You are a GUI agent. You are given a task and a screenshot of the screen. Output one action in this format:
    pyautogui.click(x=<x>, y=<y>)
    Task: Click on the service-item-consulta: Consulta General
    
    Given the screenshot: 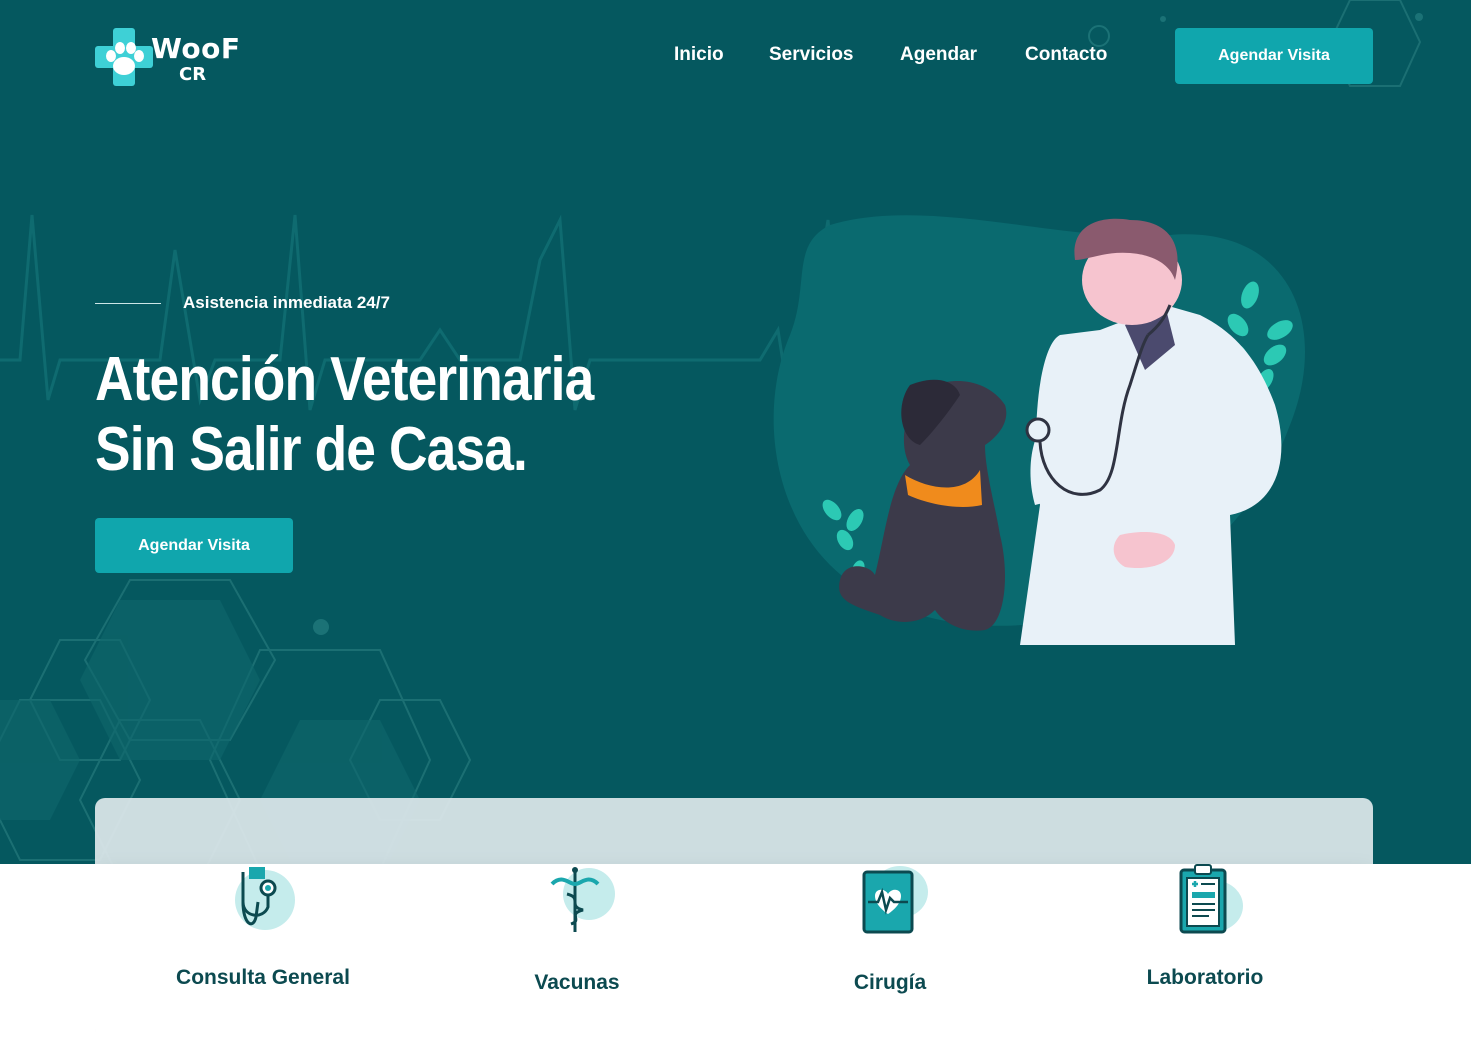 What is the action you would take?
    pyautogui.click(x=263, y=925)
    